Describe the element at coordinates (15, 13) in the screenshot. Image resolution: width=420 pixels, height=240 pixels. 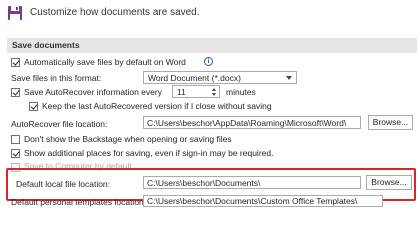
I see `floppy-disk-icon` at that location.